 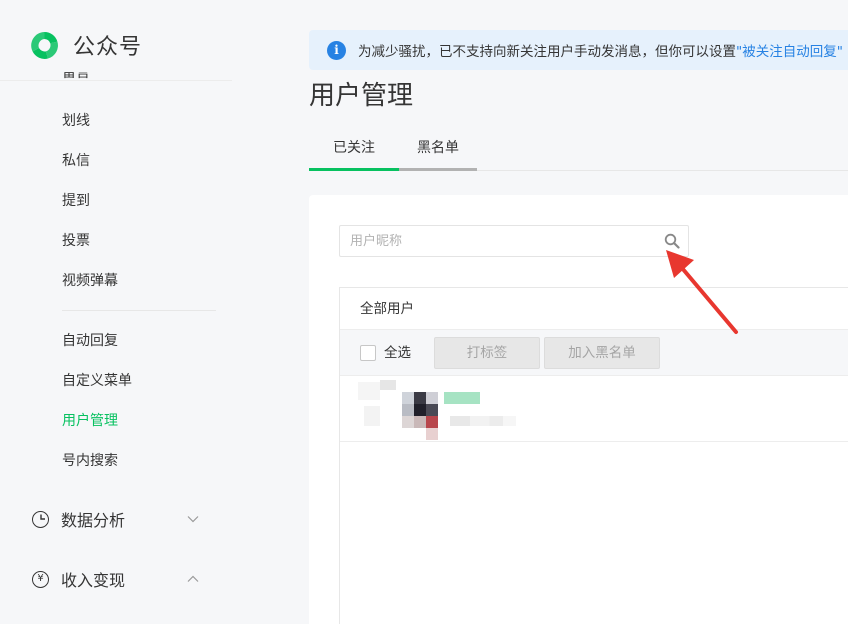 I want to click on wechat-official-logo-icon, so click(x=44, y=45).